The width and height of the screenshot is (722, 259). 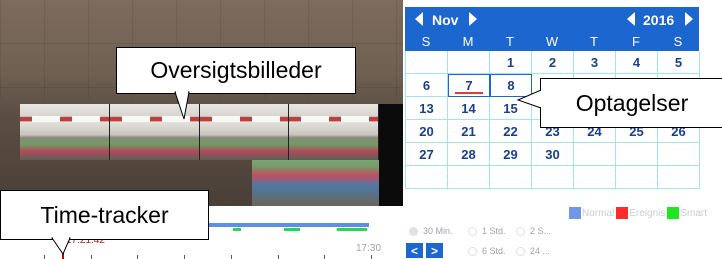 What do you see at coordinates (434, 250) in the screenshot?
I see `next-range-button: >` at bounding box center [434, 250].